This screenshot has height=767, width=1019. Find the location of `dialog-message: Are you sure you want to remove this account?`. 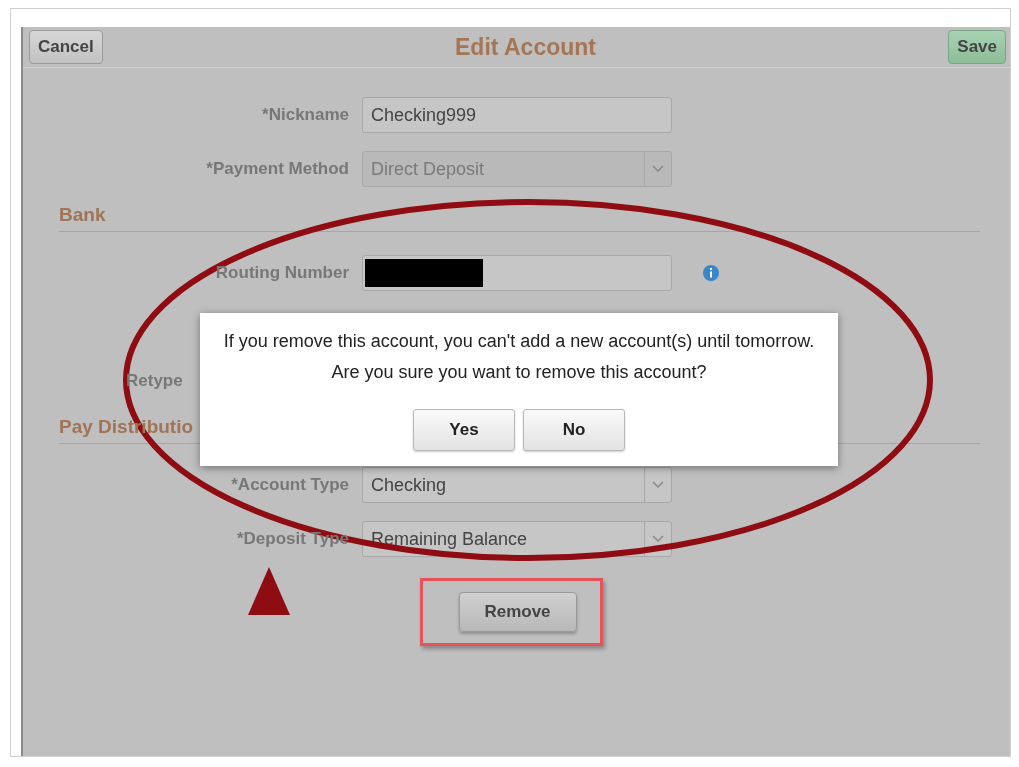

dialog-message: Are you sure you want to remove this account? is located at coordinates (519, 372).